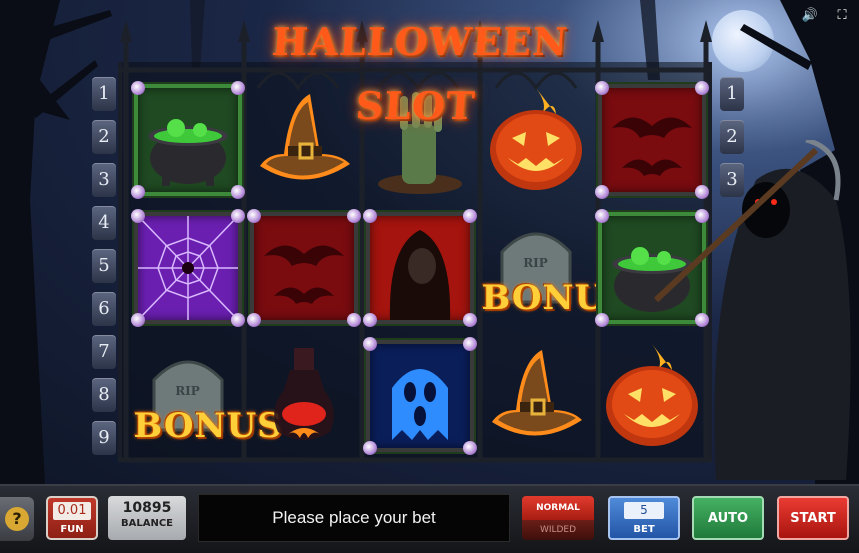  I want to click on speaker-icon: 🔊, so click(810, 16).